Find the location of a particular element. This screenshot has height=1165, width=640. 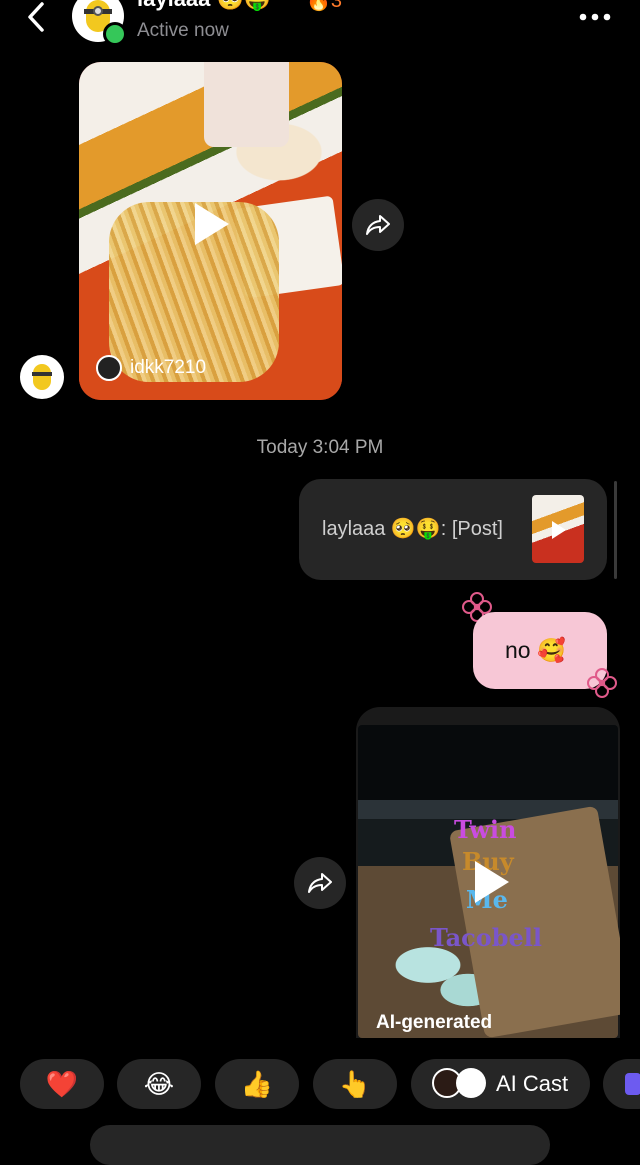

react-thumbs-up-button: 👍 is located at coordinates (257, 1084).